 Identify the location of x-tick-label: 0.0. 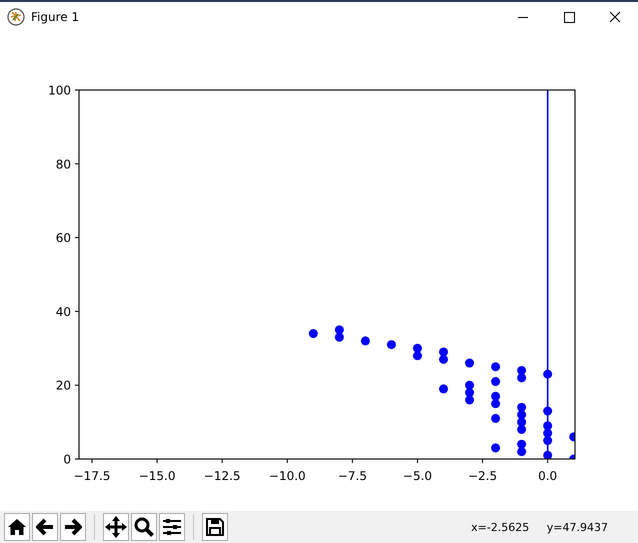
(548, 476).